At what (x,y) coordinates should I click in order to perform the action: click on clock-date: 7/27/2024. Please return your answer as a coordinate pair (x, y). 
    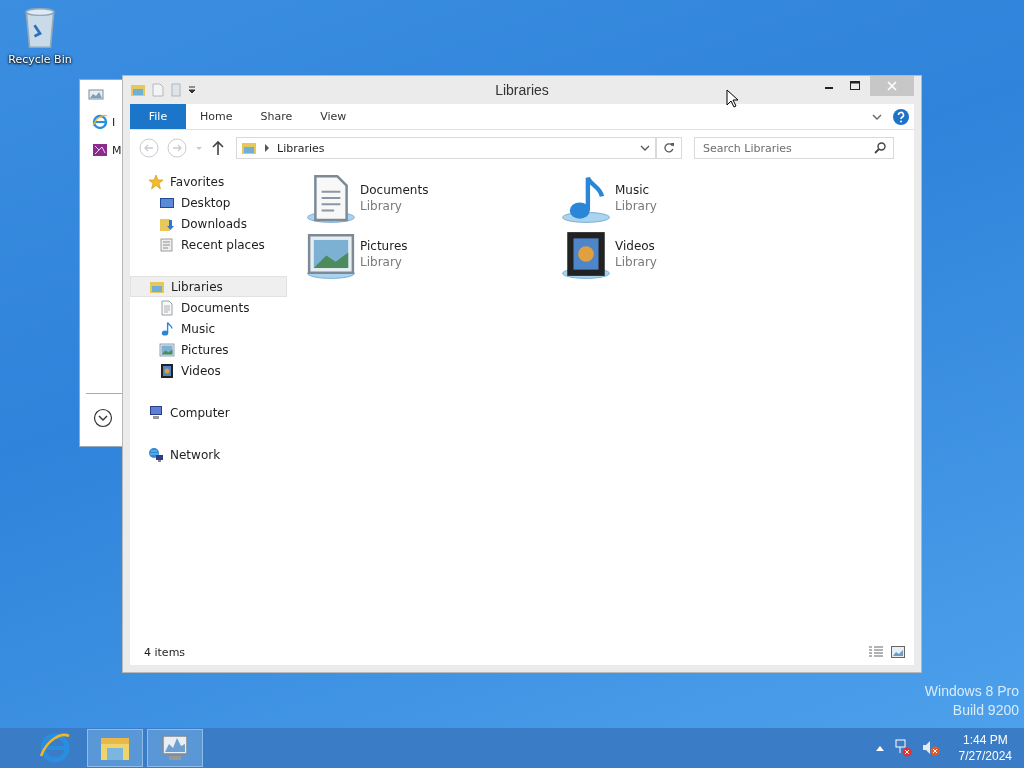
    Looking at the image, I should click on (985, 756).